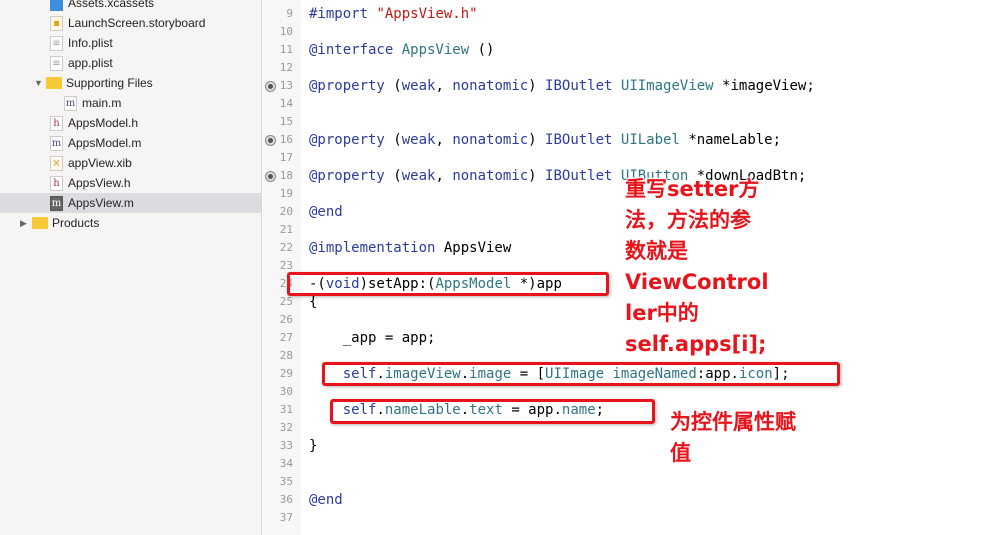  I want to click on code-token: (), so click(482, 50).